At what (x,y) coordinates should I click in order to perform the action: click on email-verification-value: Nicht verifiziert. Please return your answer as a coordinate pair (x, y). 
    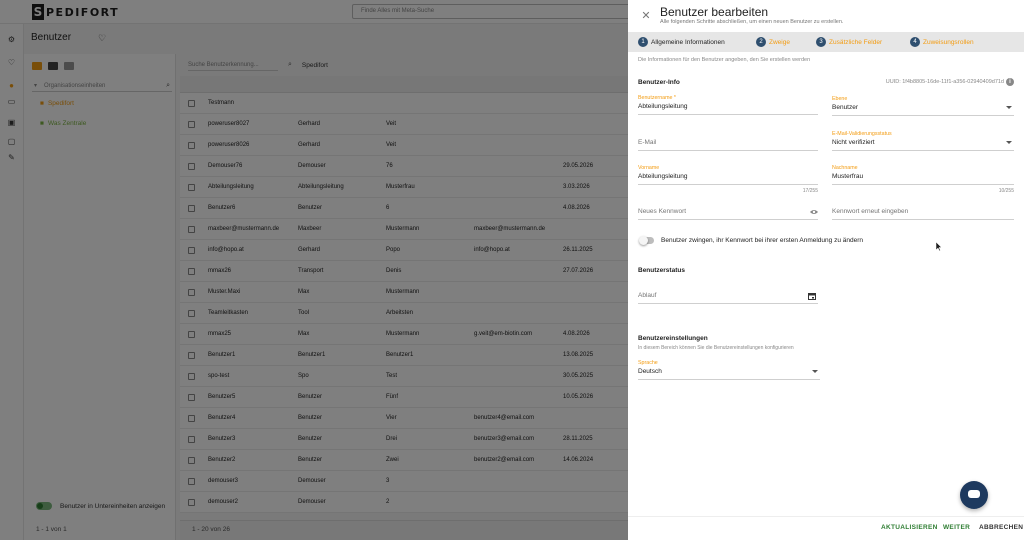
    Looking at the image, I should click on (853, 142).